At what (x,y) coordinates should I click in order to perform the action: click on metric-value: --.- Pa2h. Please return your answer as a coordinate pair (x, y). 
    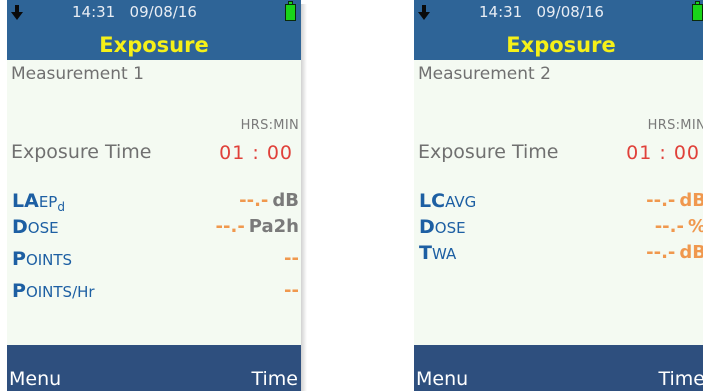
    Looking at the image, I should click on (257, 226).